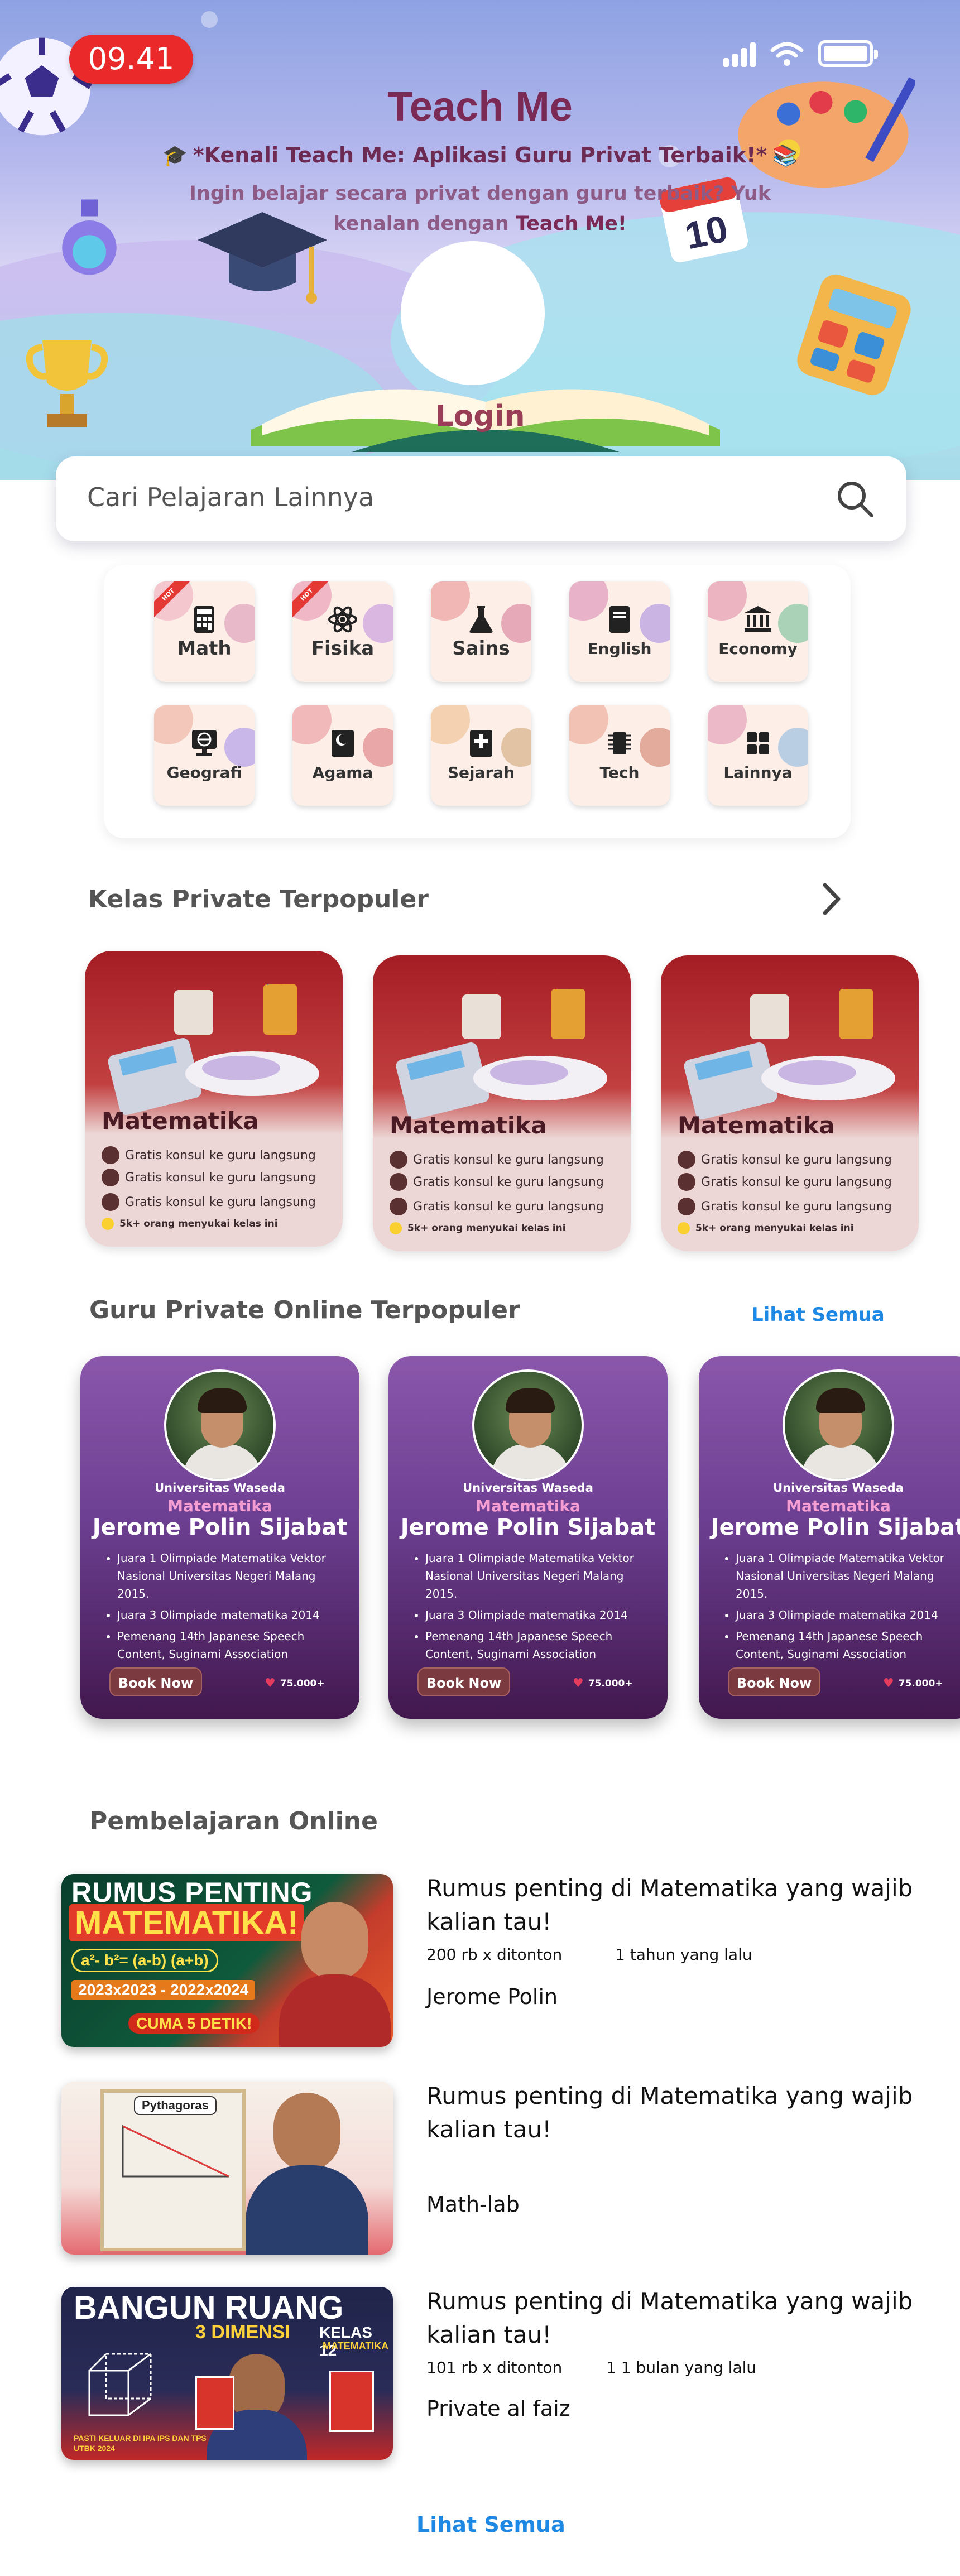  What do you see at coordinates (920, 1683) in the screenshot?
I see `tutor-likes-count: 75.000+` at bounding box center [920, 1683].